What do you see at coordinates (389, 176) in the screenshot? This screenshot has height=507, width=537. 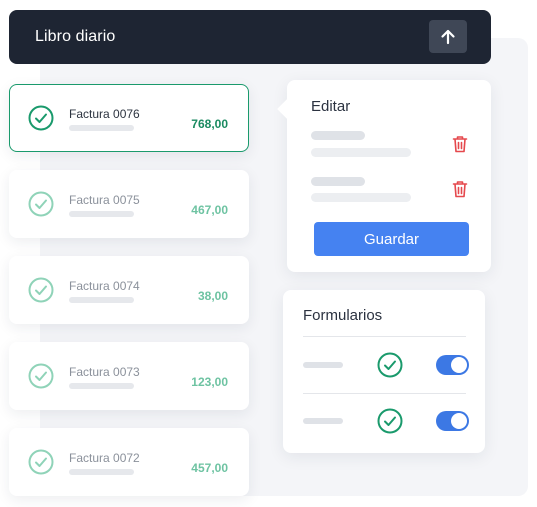 I see `edit-panel: Editar Guardar` at bounding box center [389, 176].